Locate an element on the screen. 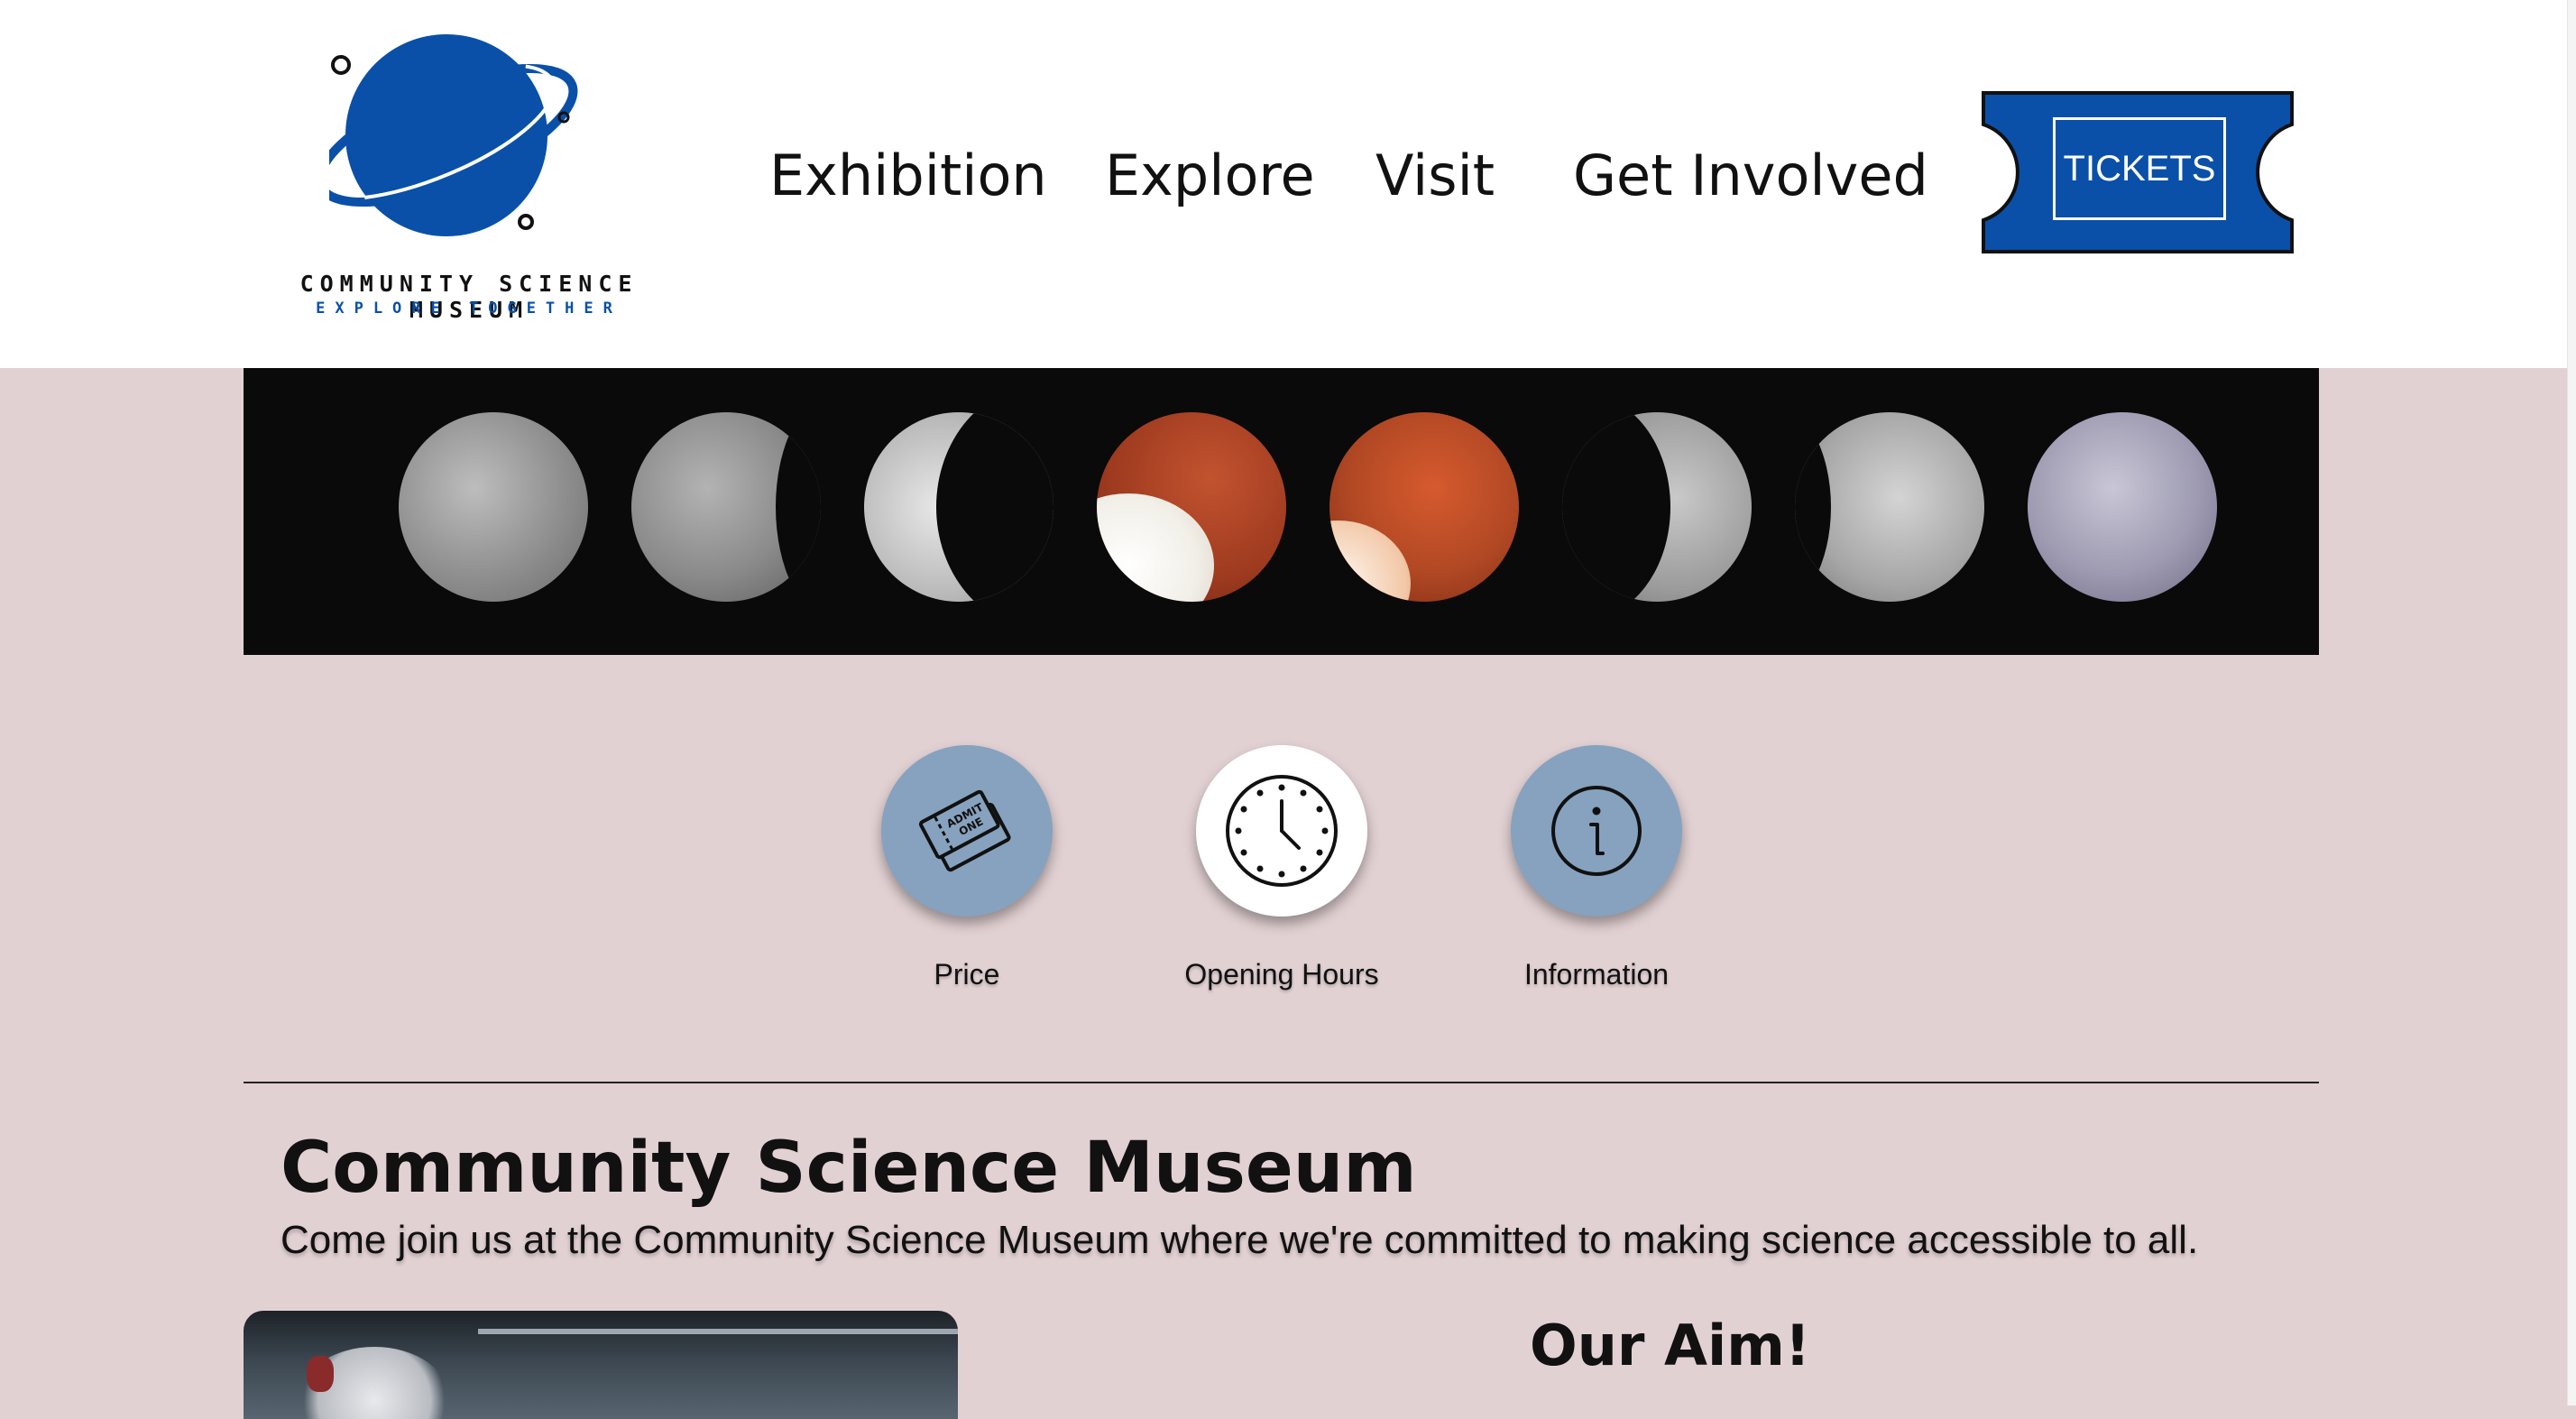 The height and width of the screenshot is (1419, 2576). clock-icon is located at coordinates (1282, 831).